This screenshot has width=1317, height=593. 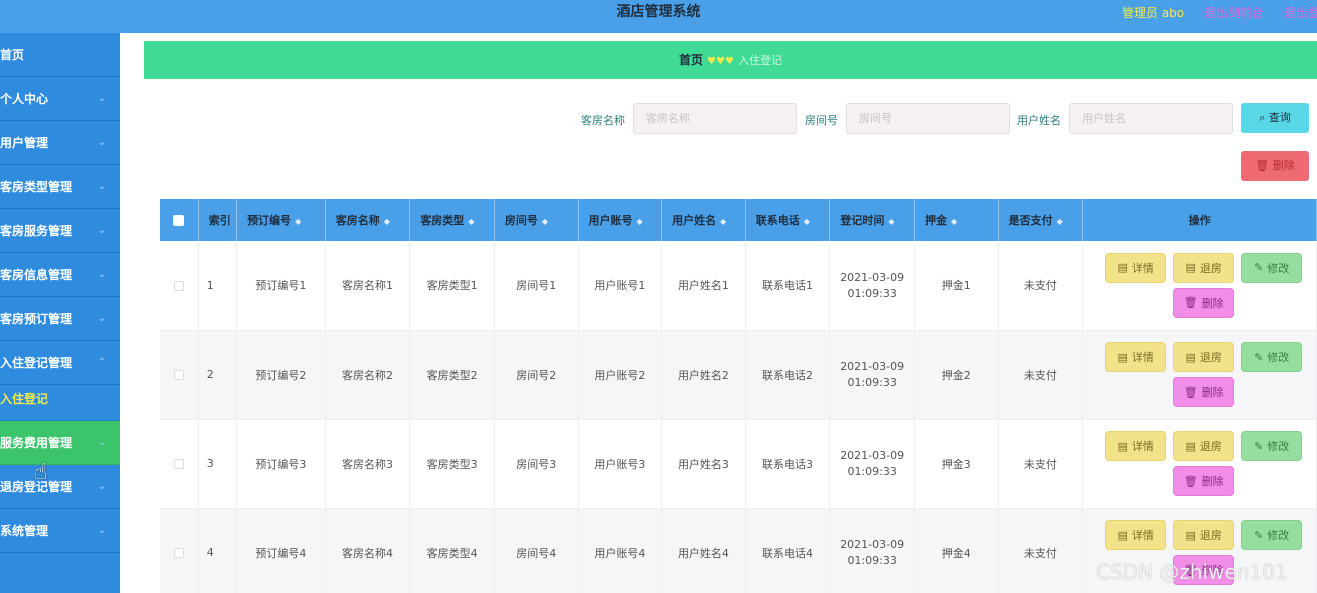 I want to click on select-all-checkbox-cell, so click(x=179, y=220).